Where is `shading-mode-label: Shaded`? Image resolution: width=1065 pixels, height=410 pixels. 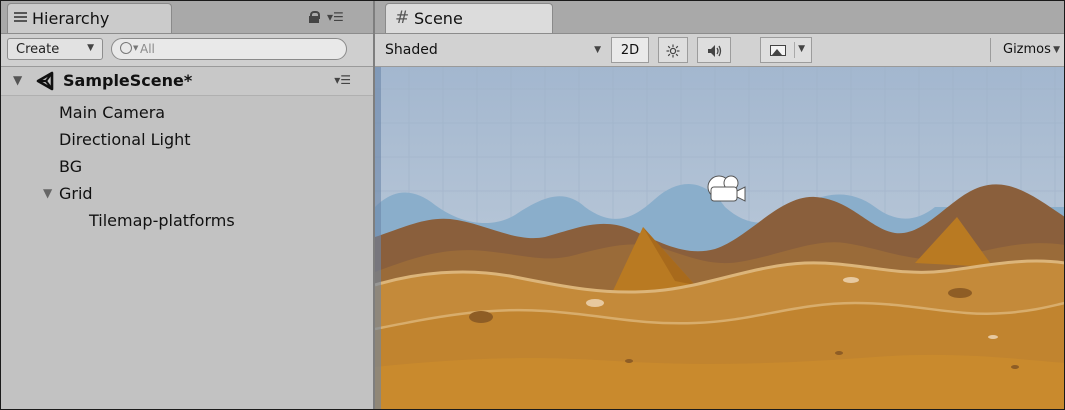 shading-mode-label: Shaded is located at coordinates (411, 50).